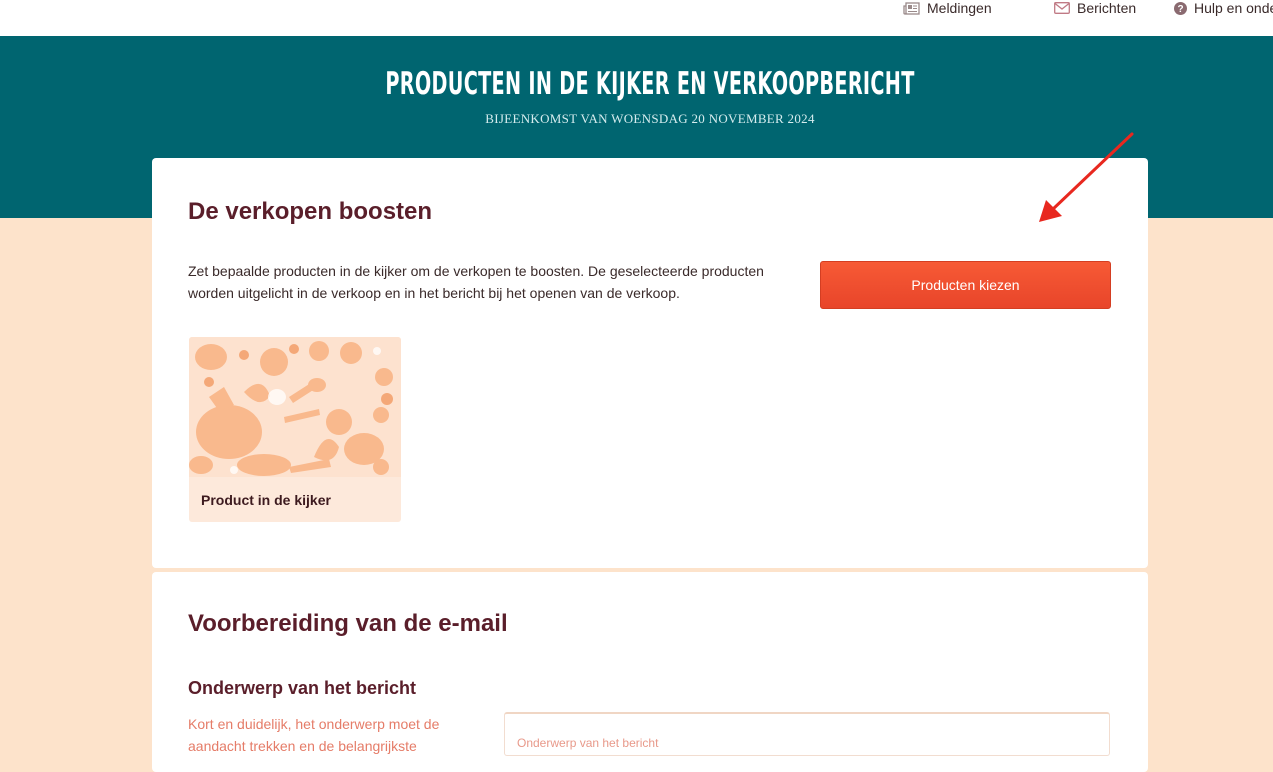  What do you see at coordinates (1233, 8) in the screenshot?
I see `nav-help-label: Hulp en onde` at bounding box center [1233, 8].